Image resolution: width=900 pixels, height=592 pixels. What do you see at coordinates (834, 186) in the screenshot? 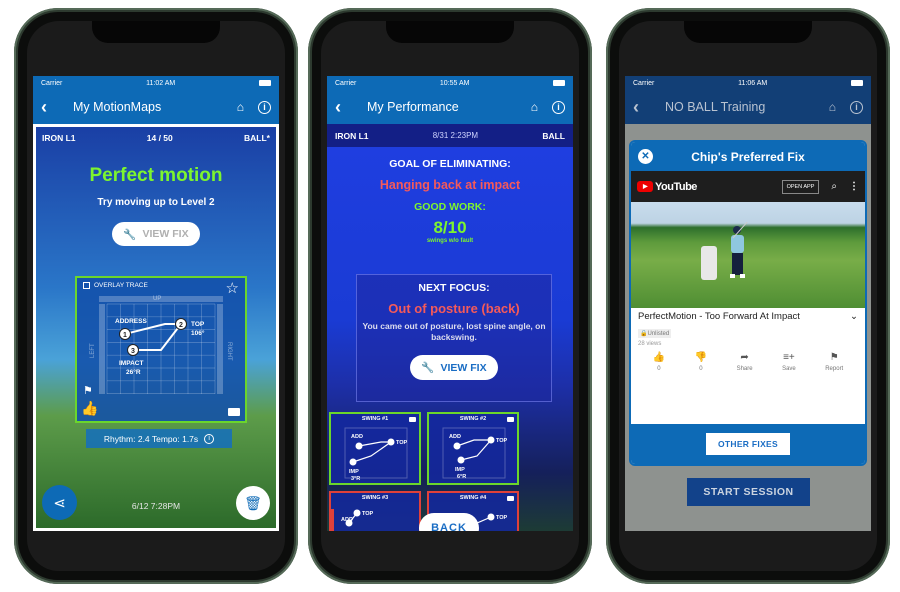
I see `search-icon: ⌕` at bounding box center [834, 186].